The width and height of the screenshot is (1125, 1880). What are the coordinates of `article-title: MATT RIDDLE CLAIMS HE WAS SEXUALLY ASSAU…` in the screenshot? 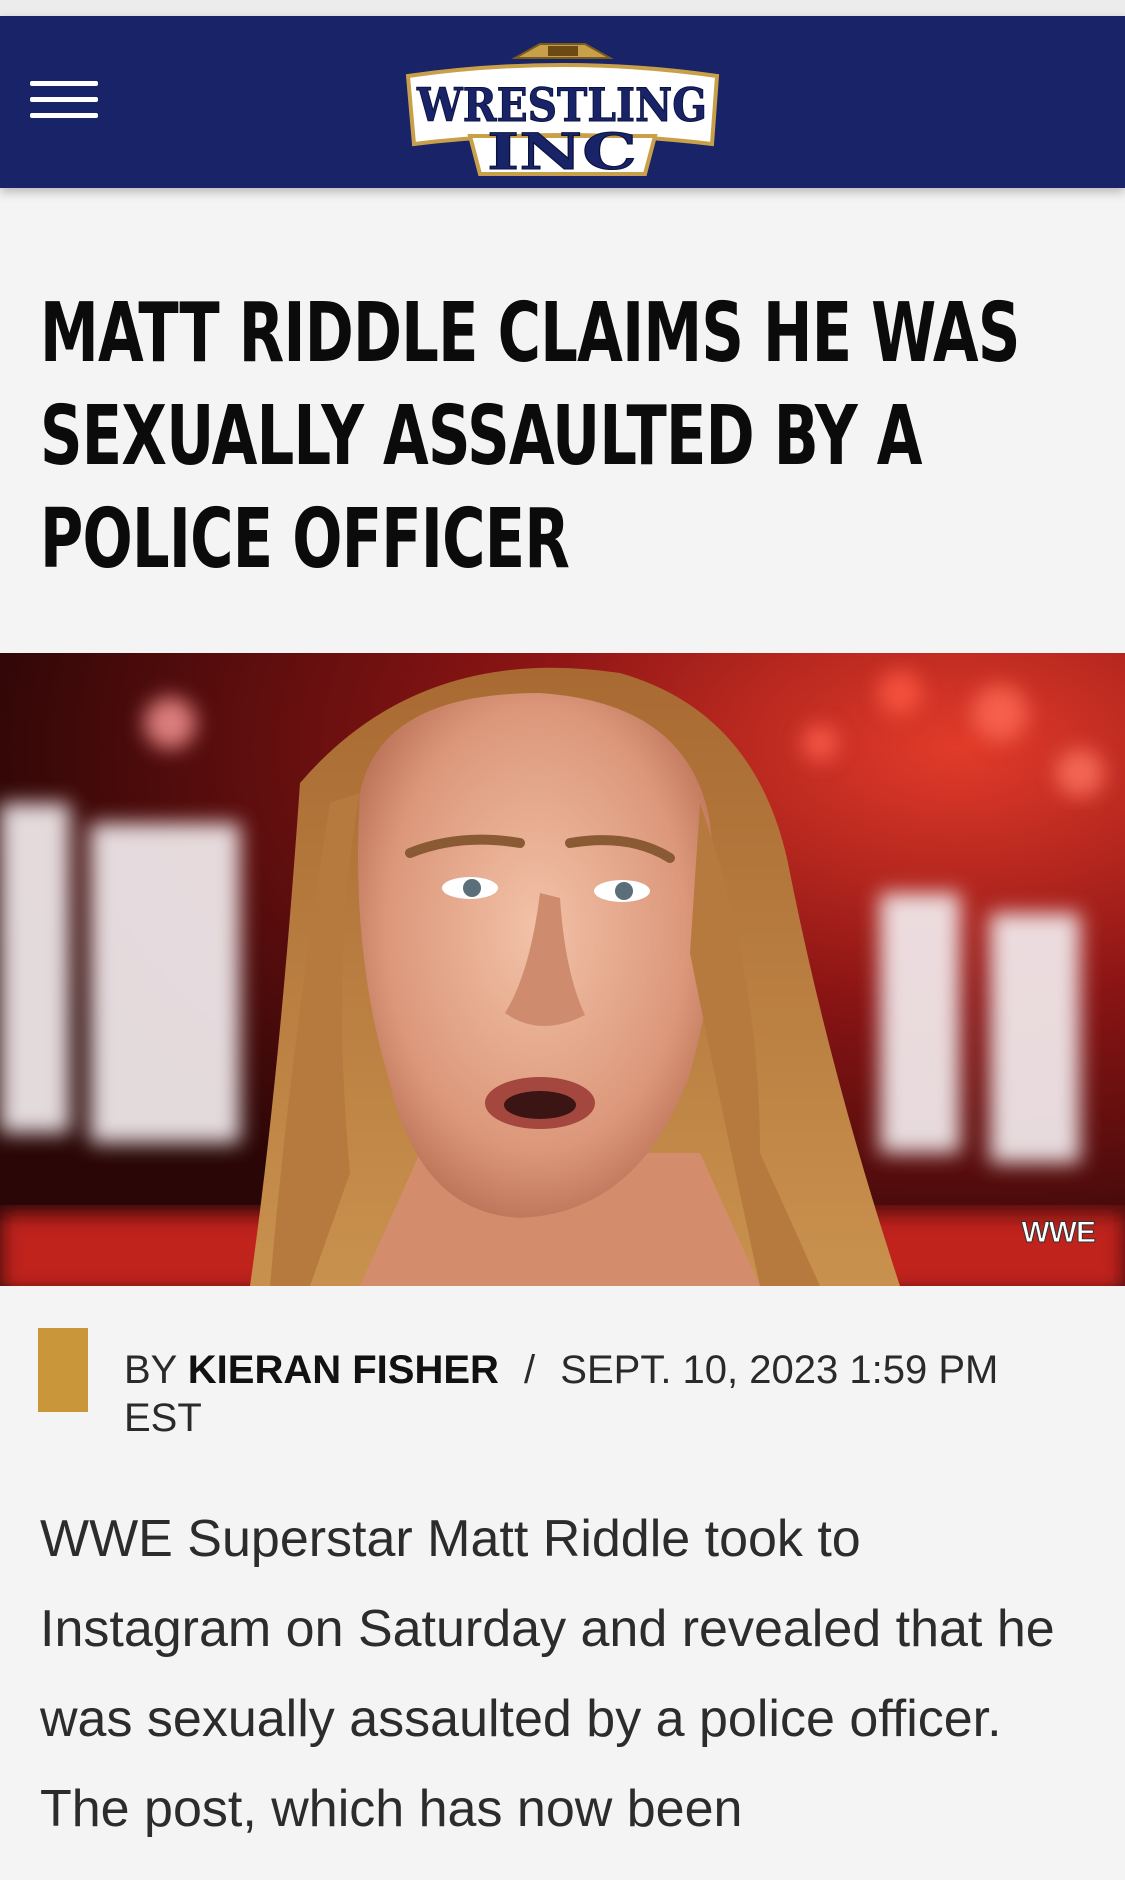 It's located at (530, 436).